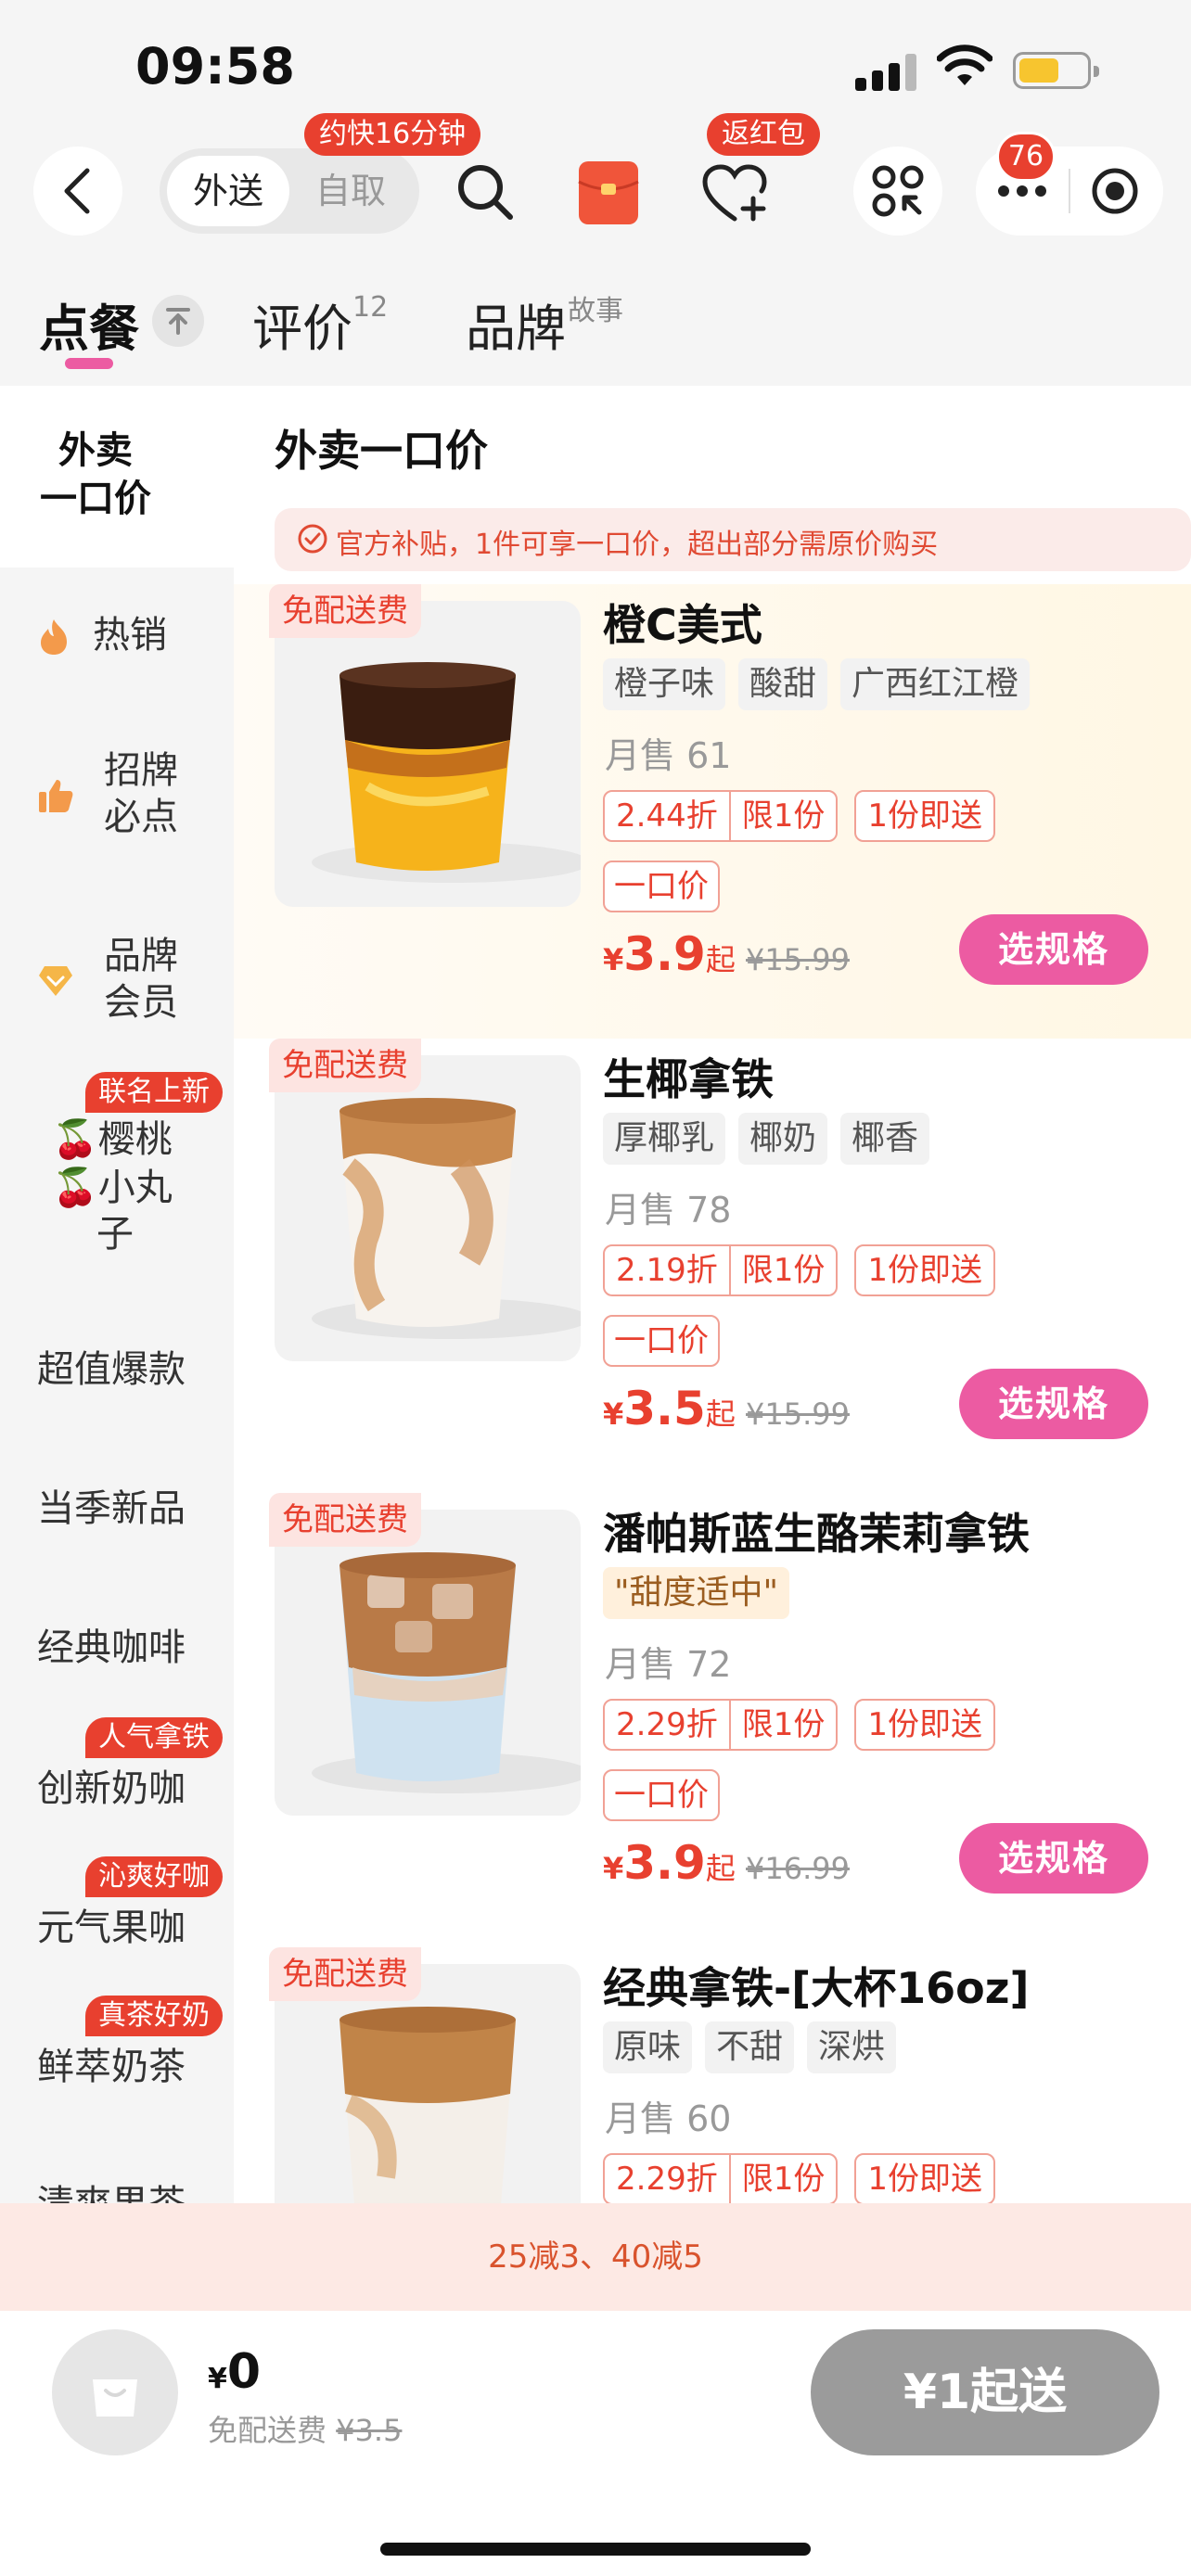 The width and height of the screenshot is (1191, 2576). Describe the element at coordinates (816, 1534) in the screenshot. I see `product-name: 潘帕斯蓝生酪茉莉拿铁` at that location.